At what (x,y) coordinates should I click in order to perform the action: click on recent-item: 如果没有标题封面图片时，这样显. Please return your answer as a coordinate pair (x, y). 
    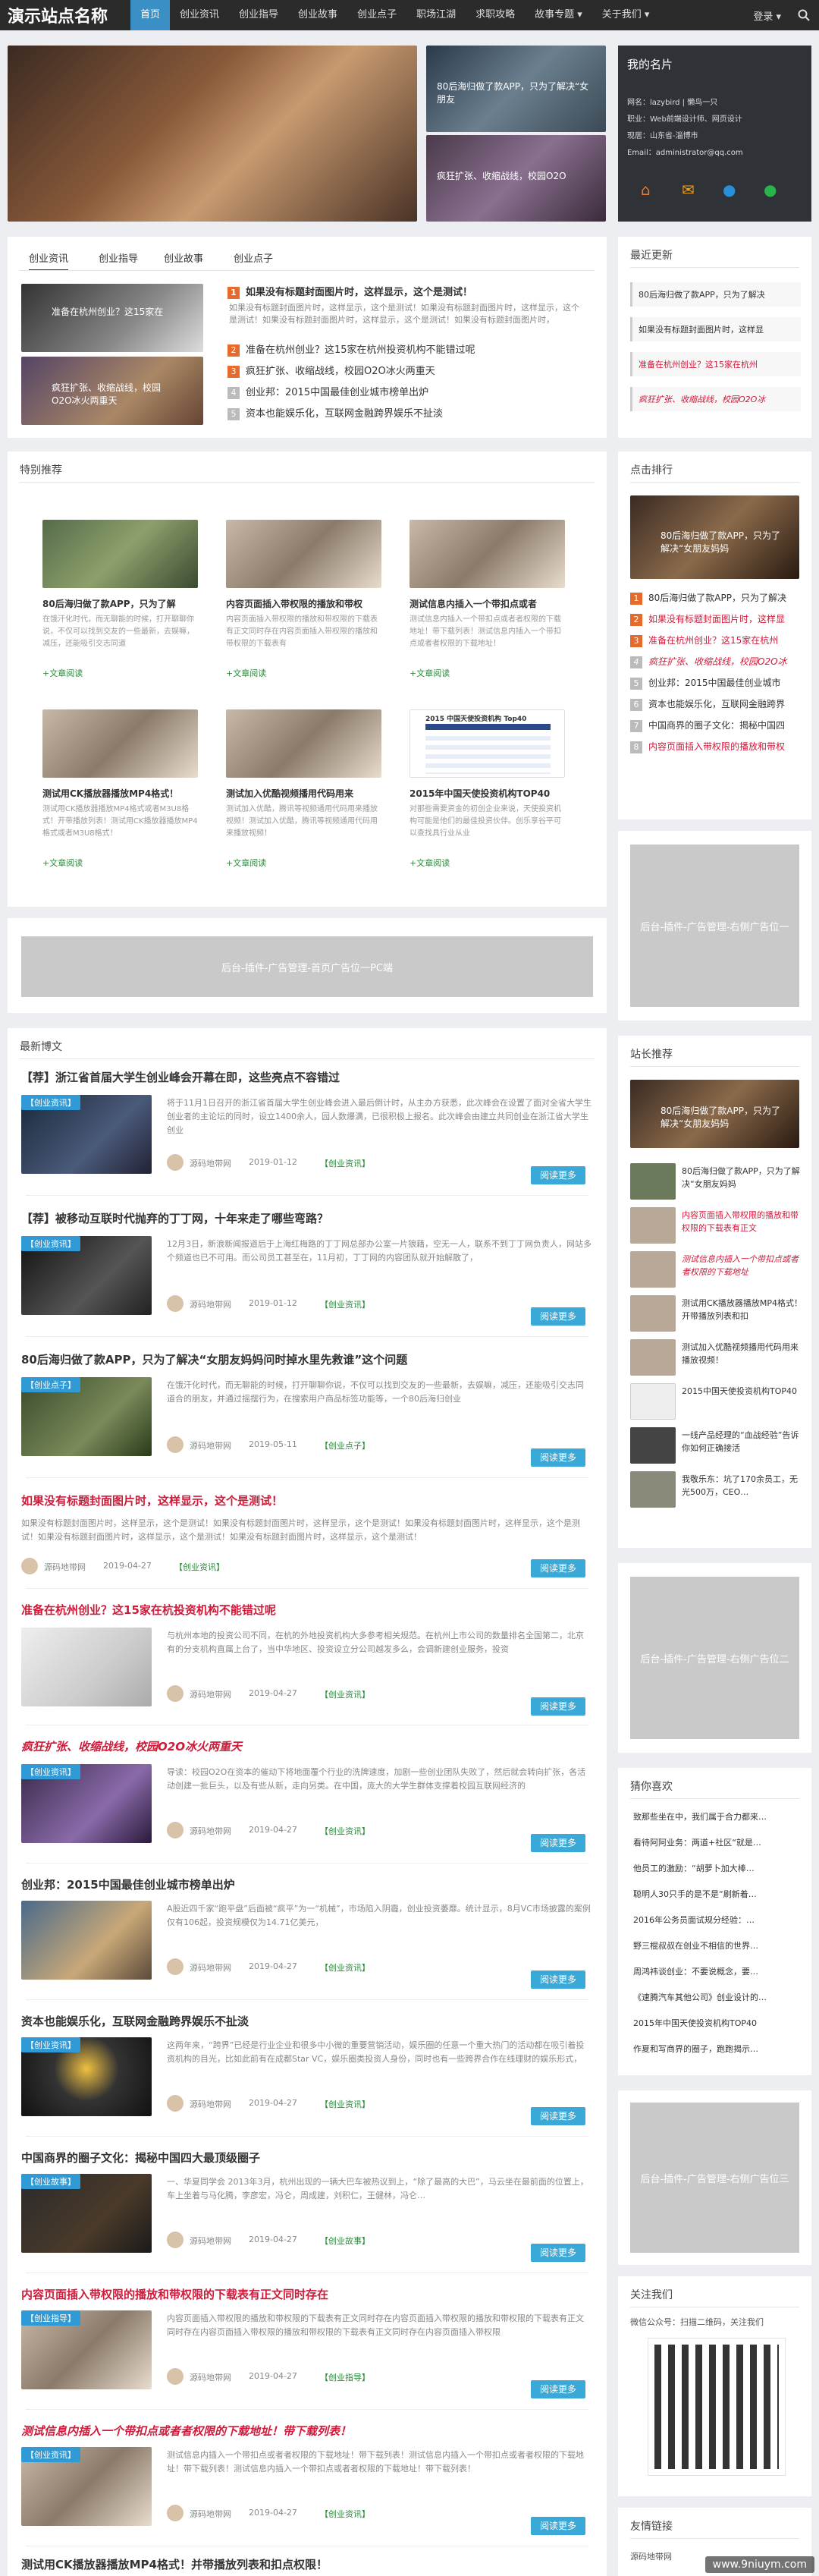
    Looking at the image, I should click on (715, 329).